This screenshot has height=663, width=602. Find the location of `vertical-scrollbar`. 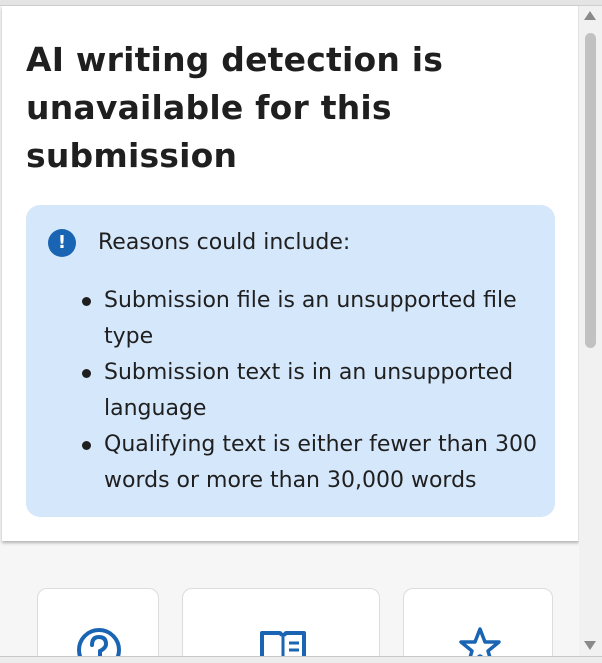

vertical-scrollbar is located at coordinates (590, 331).